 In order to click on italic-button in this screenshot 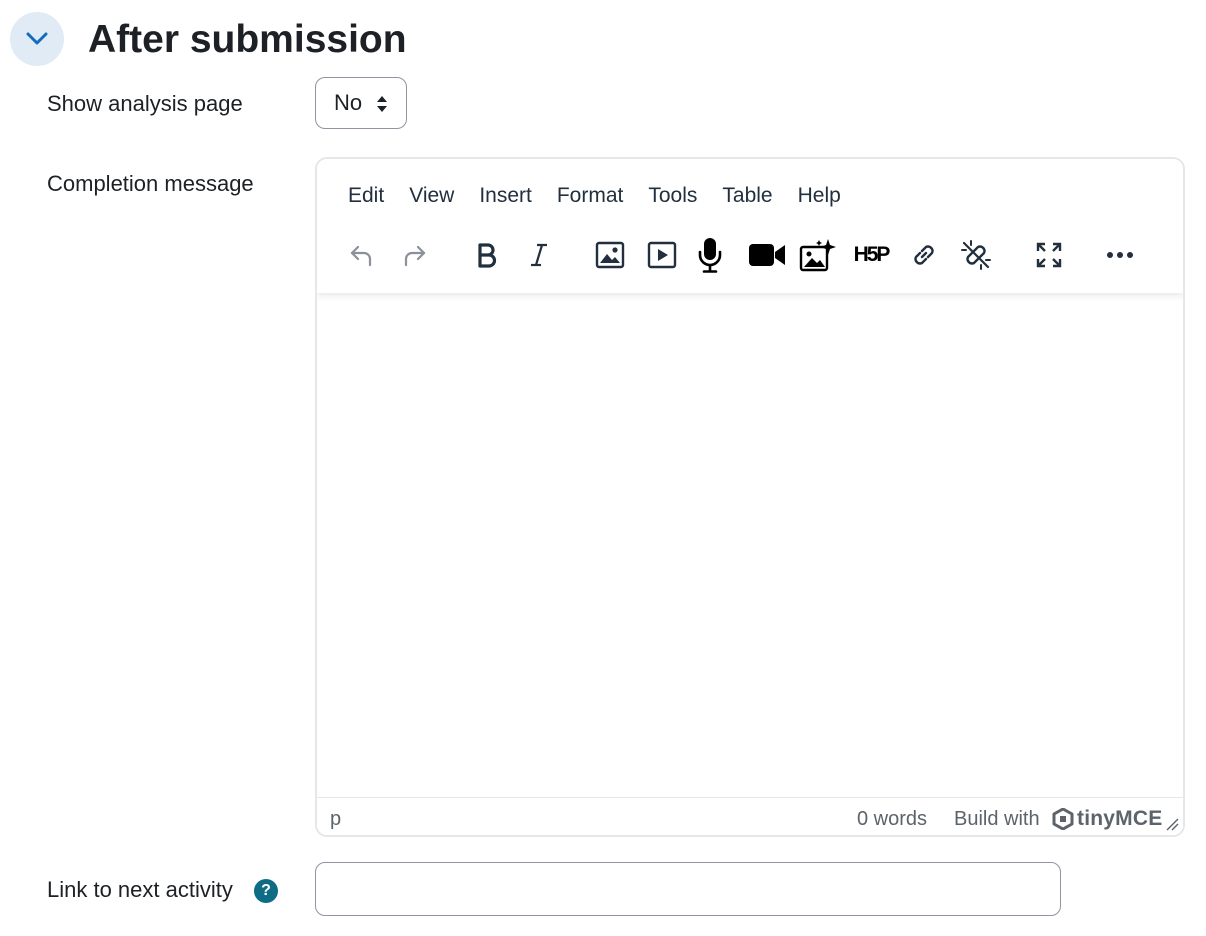, I will do `click(539, 255)`.